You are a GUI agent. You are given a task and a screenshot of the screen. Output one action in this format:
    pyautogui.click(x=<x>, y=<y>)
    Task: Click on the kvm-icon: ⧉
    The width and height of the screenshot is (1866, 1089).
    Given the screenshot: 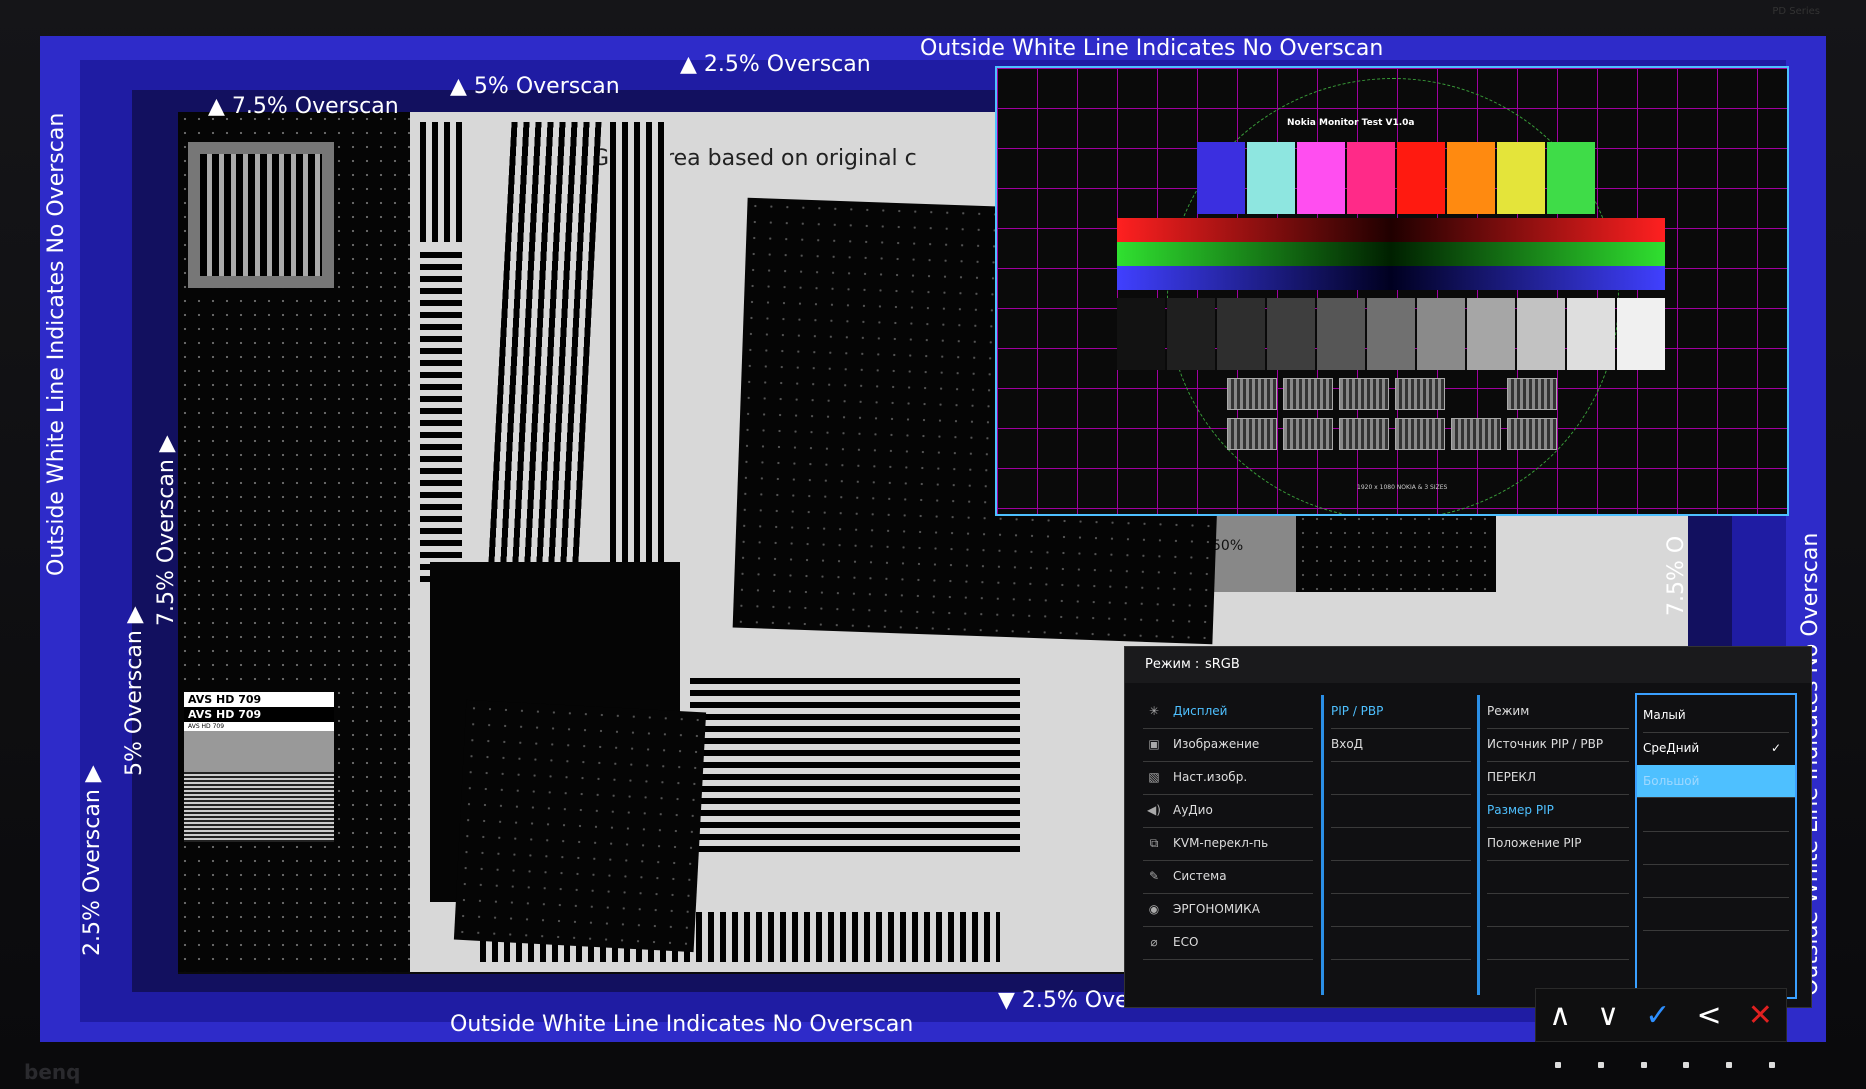 What is the action you would take?
    pyautogui.click(x=1154, y=843)
    